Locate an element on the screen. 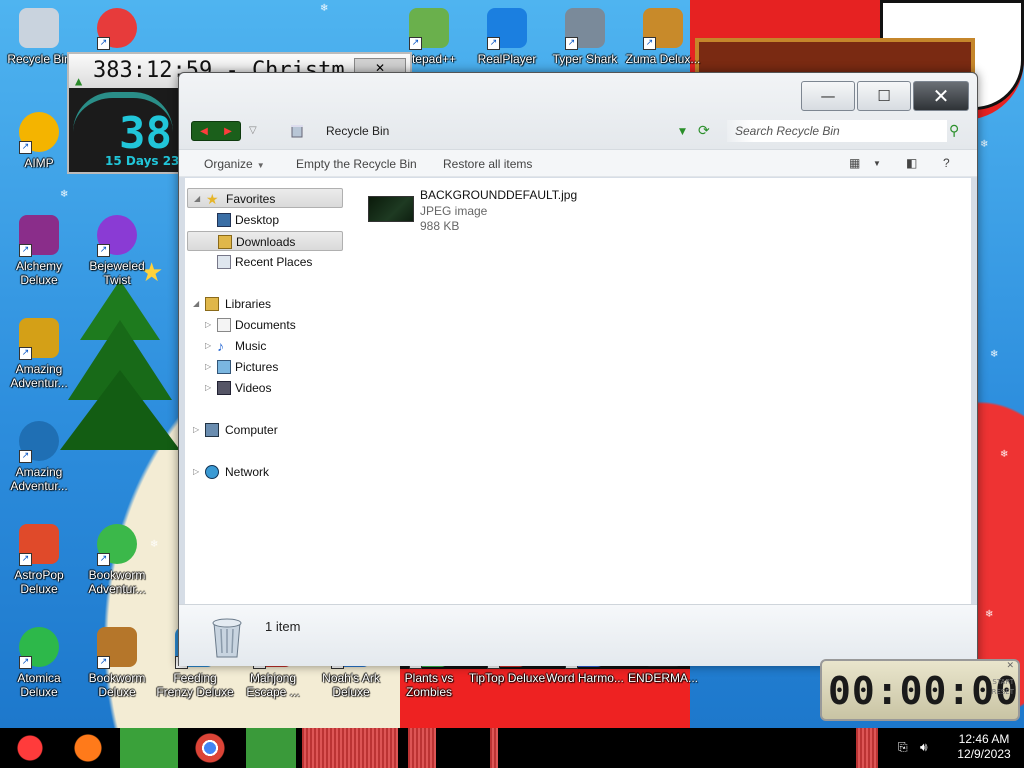 This screenshot has width=1024, height=768. search-icon: ⚲ is located at coordinates (954, 131).